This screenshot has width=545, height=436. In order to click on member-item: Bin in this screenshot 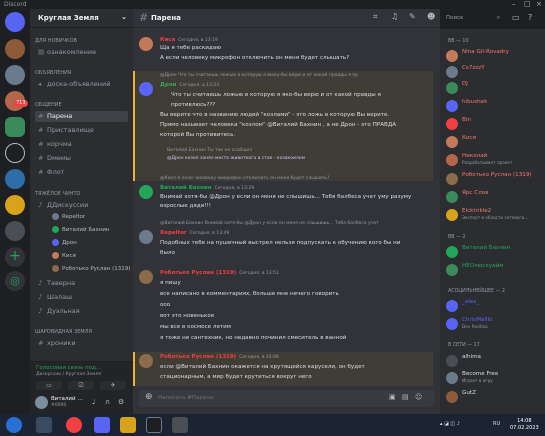, I will do `click(494, 124)`.